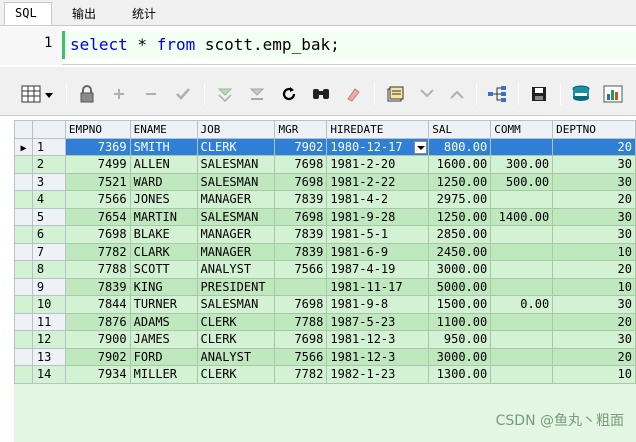 The image size is (636, 442). What do you see at coordinates (460, 129) in the screenshot?
I see `column-header-sal: SAL` at bounding box center [460, 129].